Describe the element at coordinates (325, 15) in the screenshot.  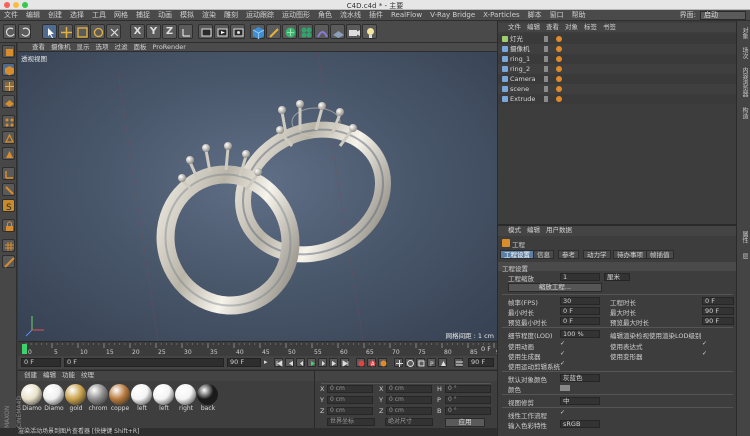
I see `menu-item: 角色` at that location.